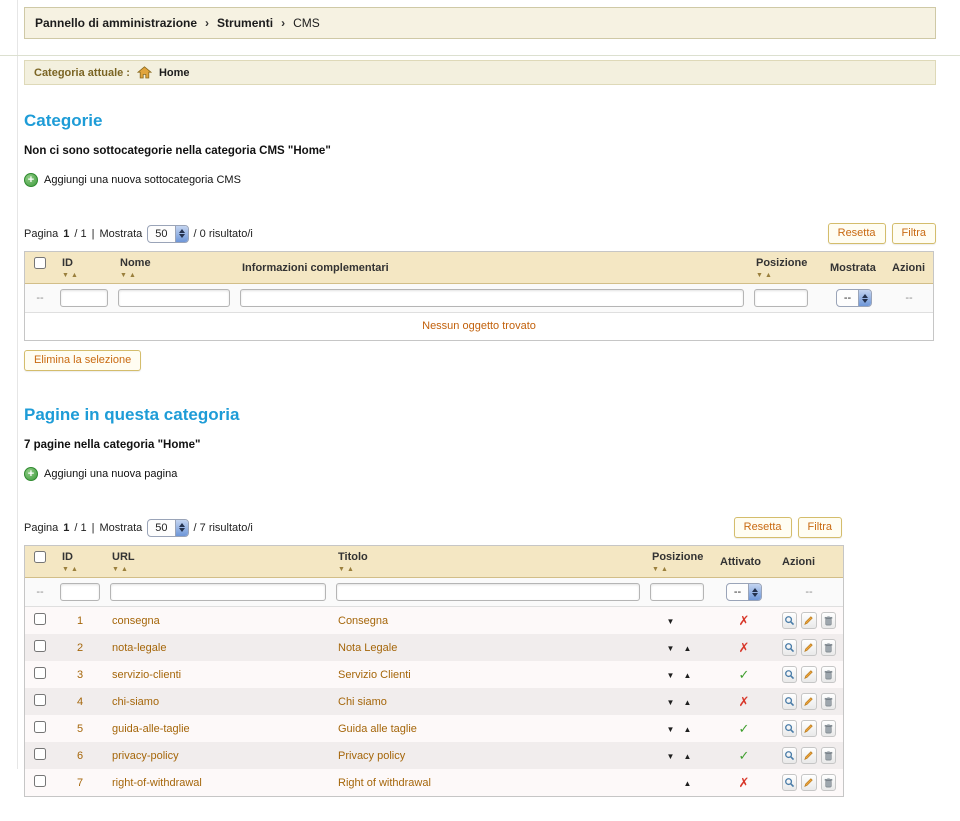 Image resolution: width=960 pixels, height=821 pixels. Describe the element at coordinates (488, 592) in the screenshot. I see `filter-title-input` at that location.